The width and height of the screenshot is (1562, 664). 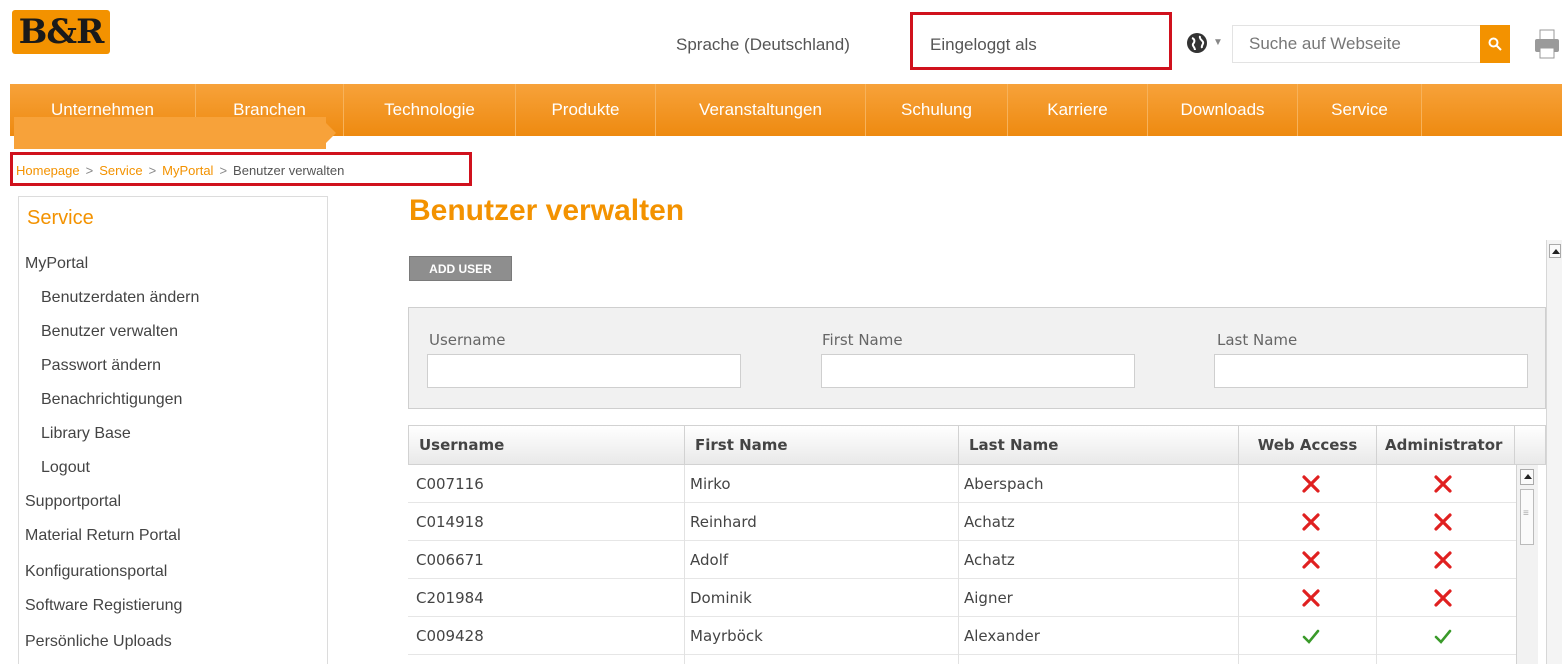 What do you see at coordinates (1257, 340) in the screenshot?
I see `lastname-filter-label: Last Name` at bounding box center [1257, 340].